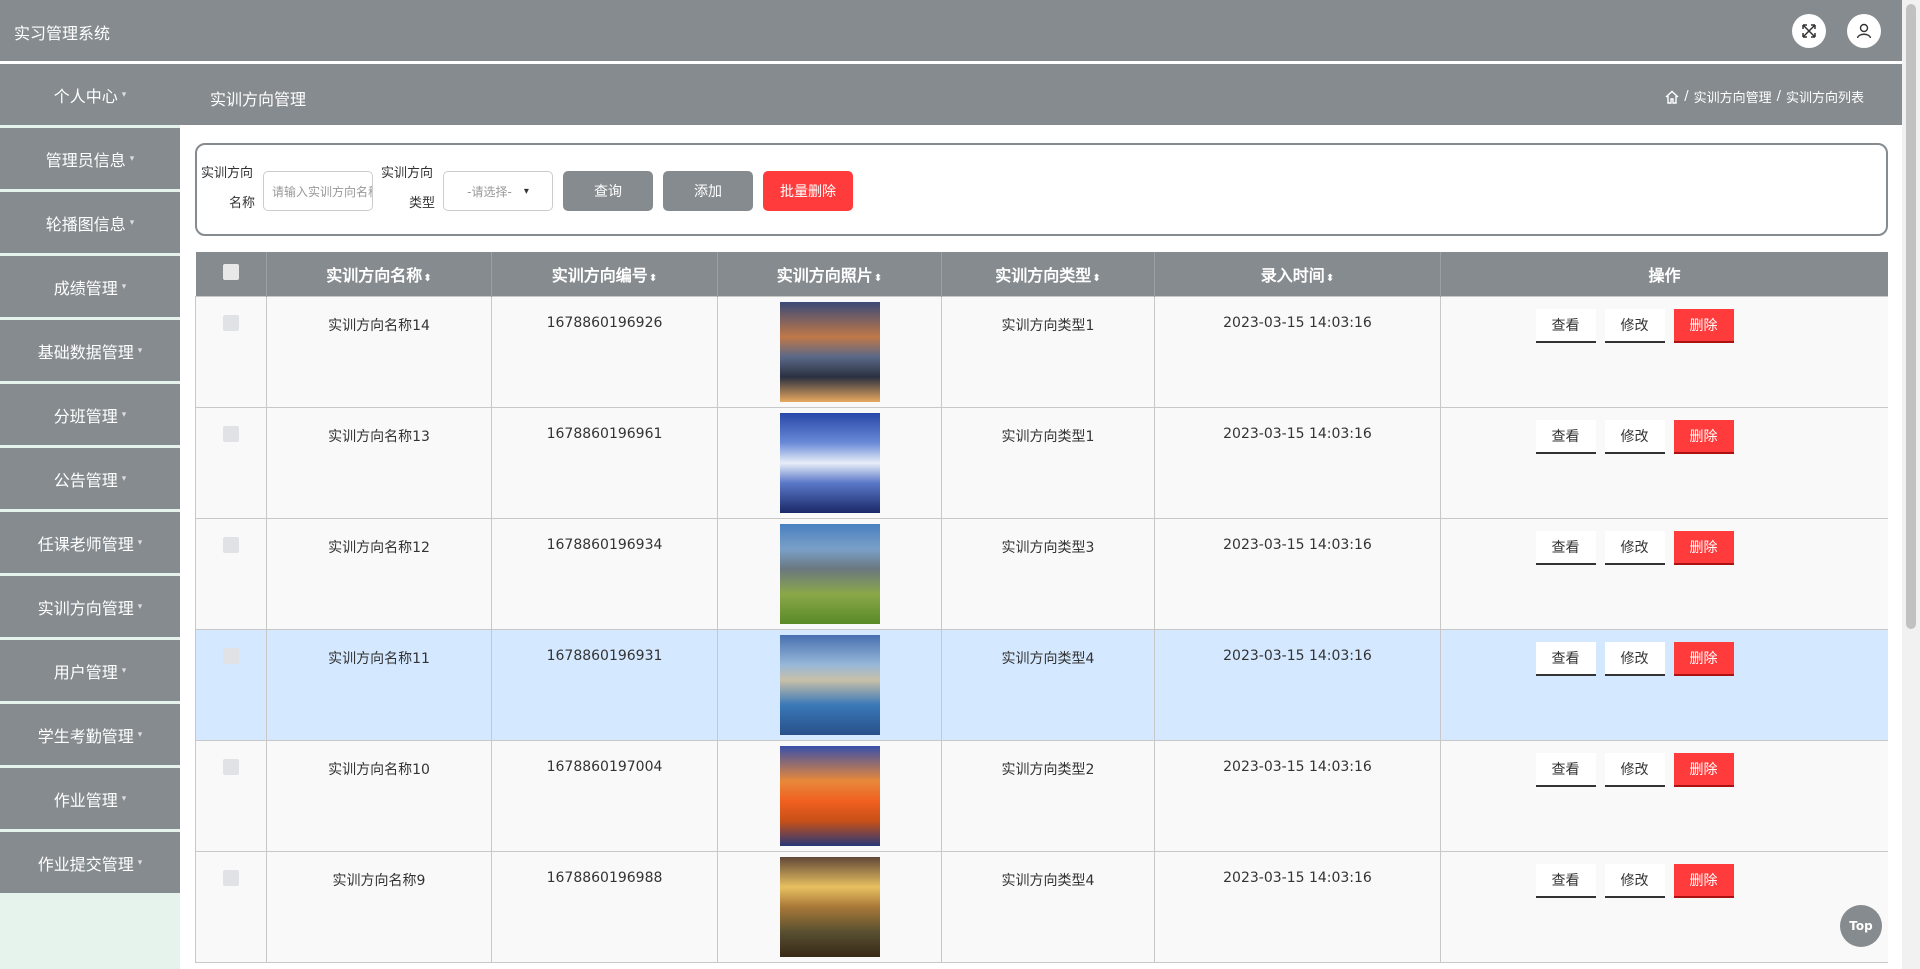 The width and height of the screenshot is (1920, 969). What do you see at coordinates (230, 271) in the screenshot?
I see `select-all-checkbox` at bounding box center [230, 271].